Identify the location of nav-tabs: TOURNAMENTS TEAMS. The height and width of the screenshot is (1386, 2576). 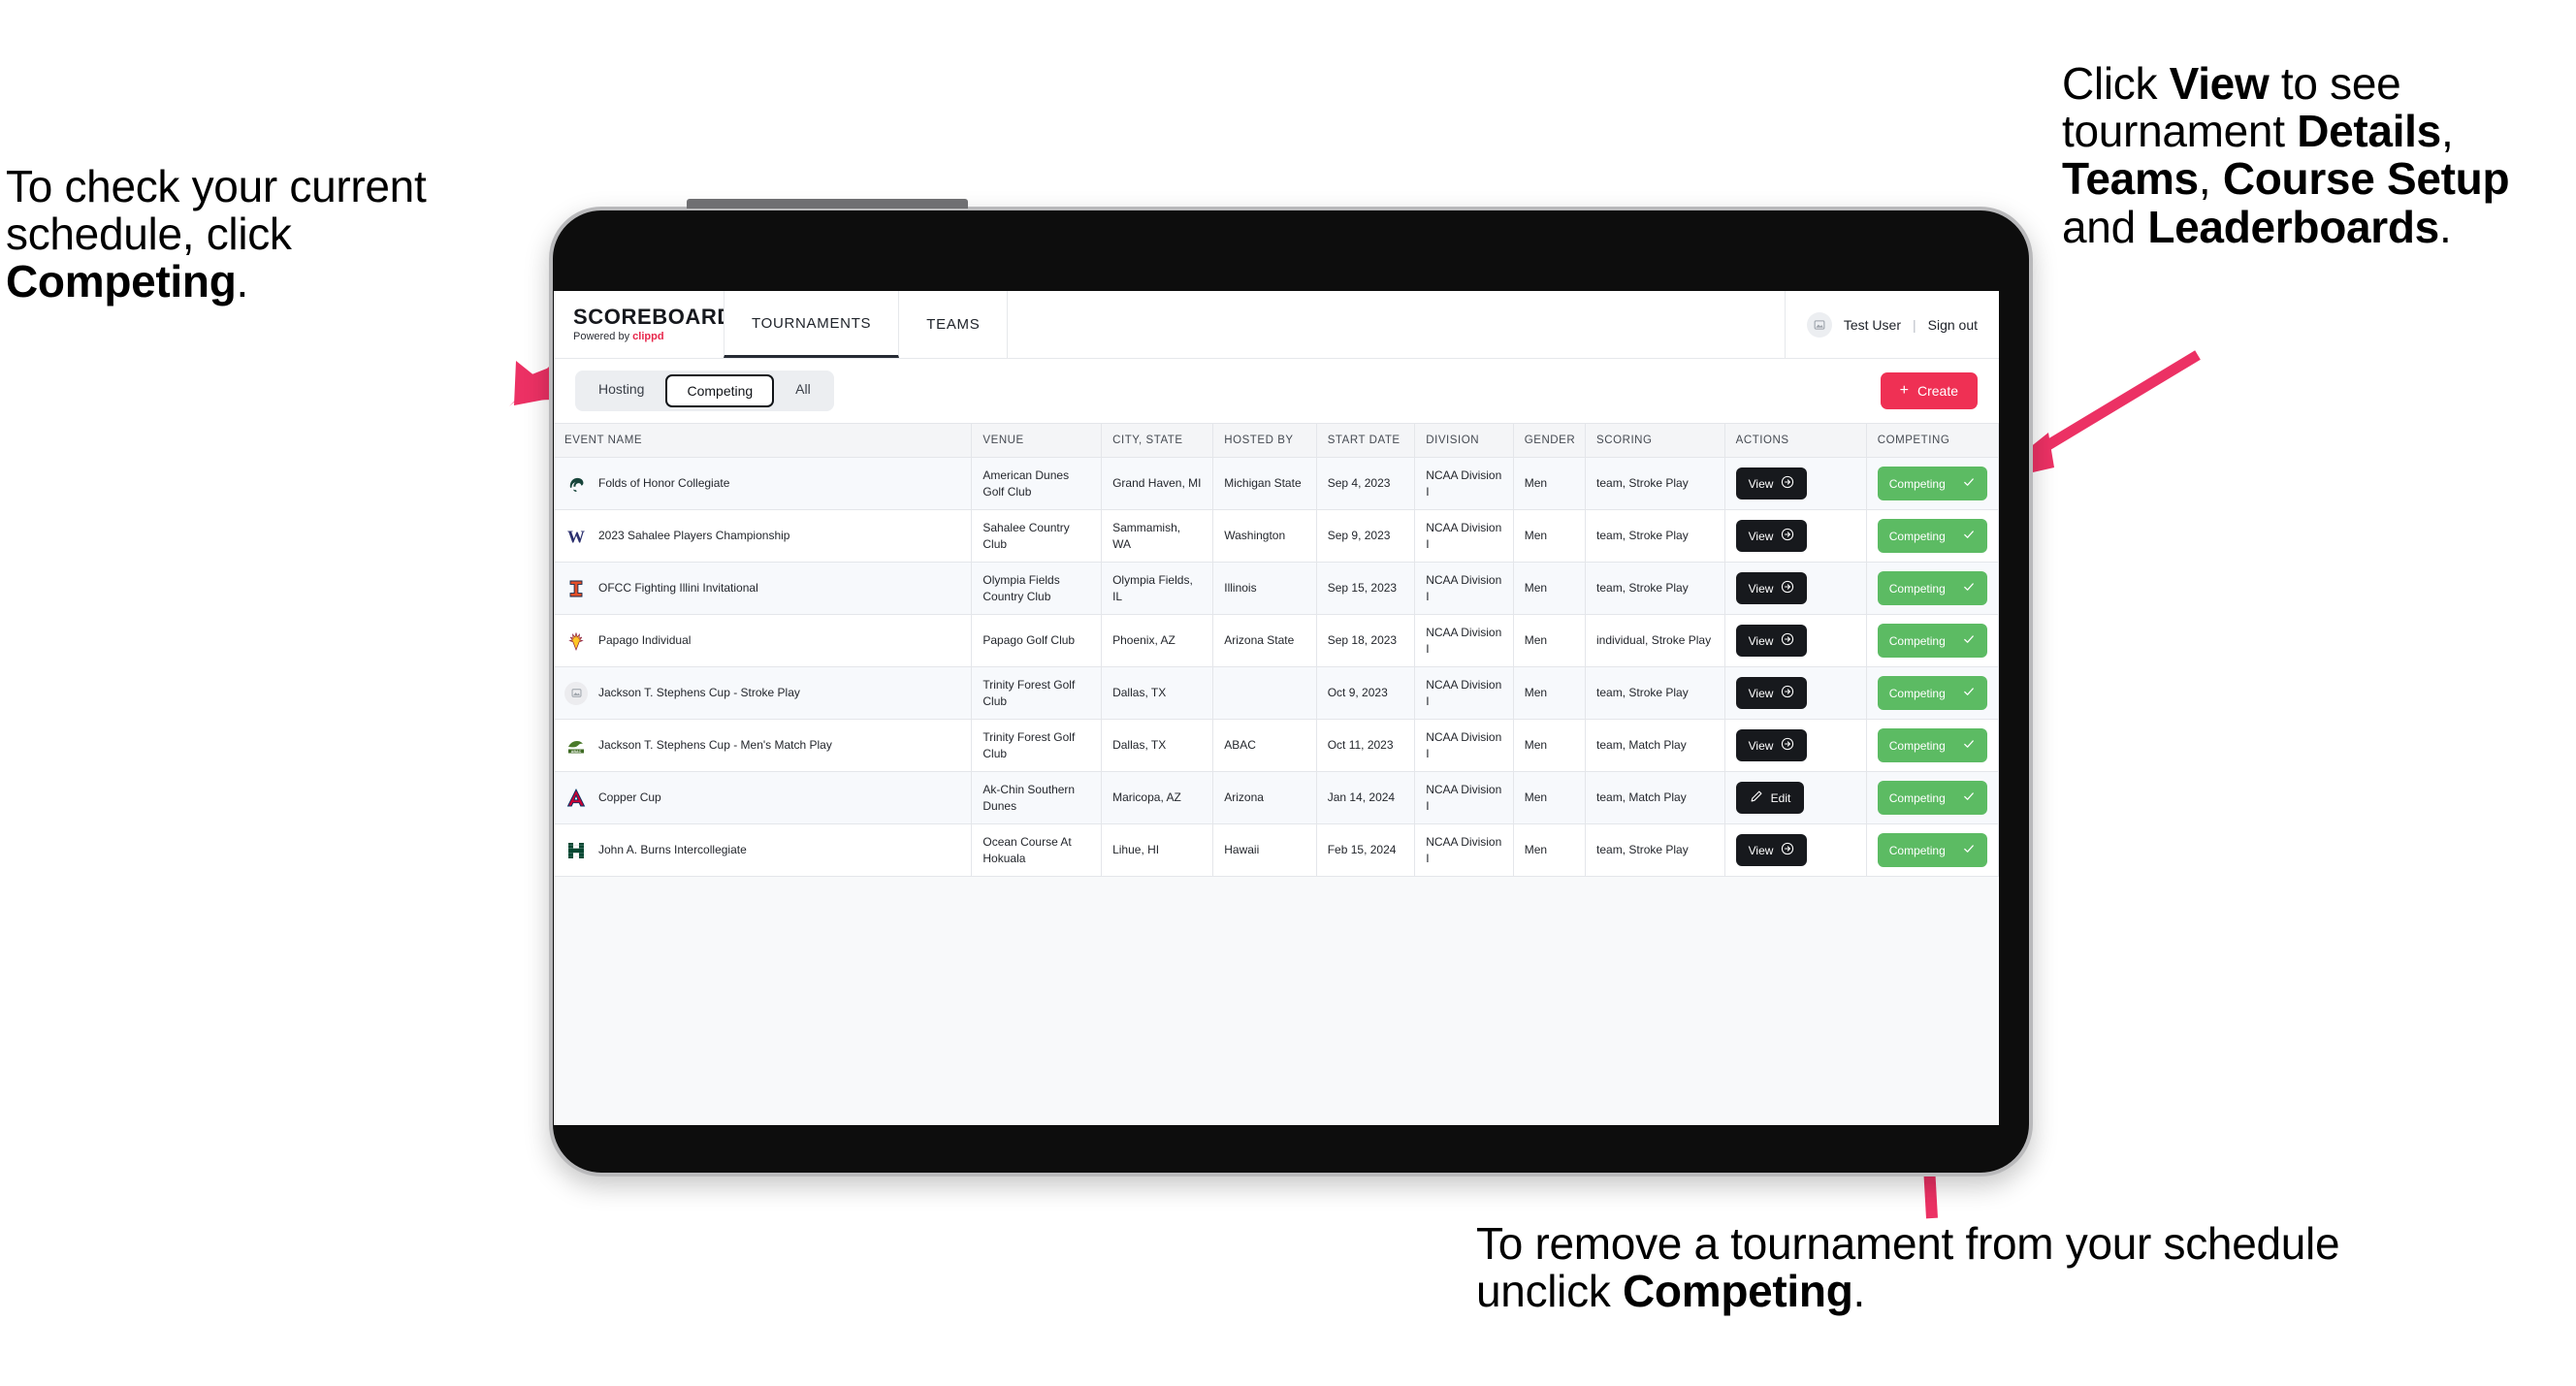
(866, 324).